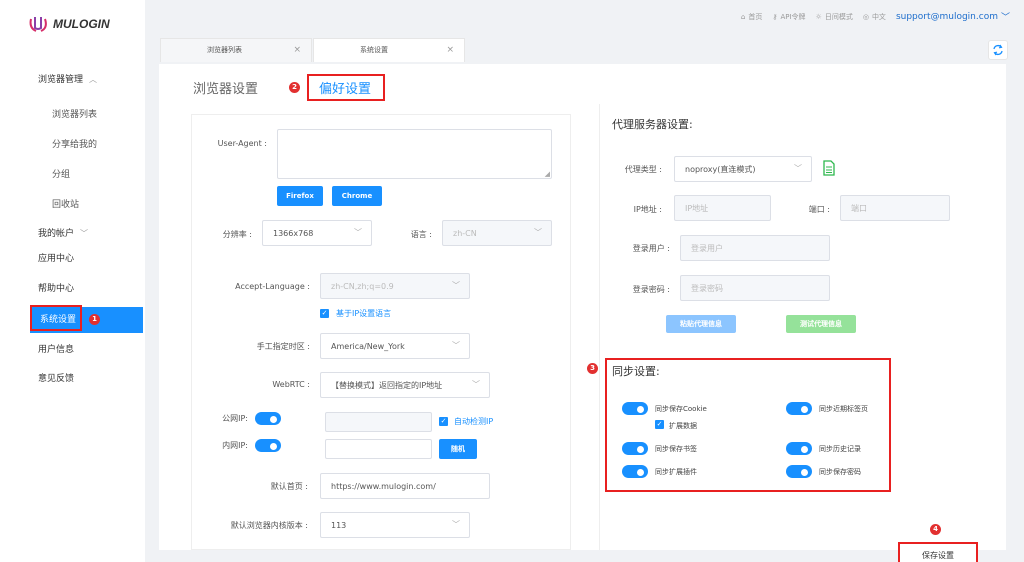  Describe the element at coordinates (755, 16) in the screenshot. I see `home-label: 首页` at that location.